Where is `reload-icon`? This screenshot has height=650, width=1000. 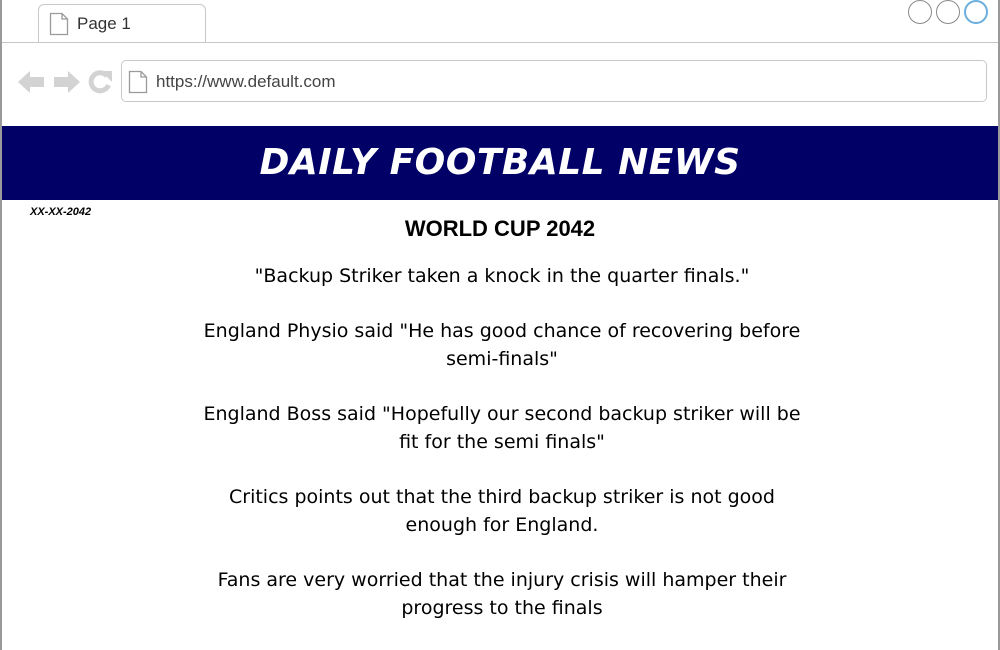
reload-icon is located at coordinates (100, 84).